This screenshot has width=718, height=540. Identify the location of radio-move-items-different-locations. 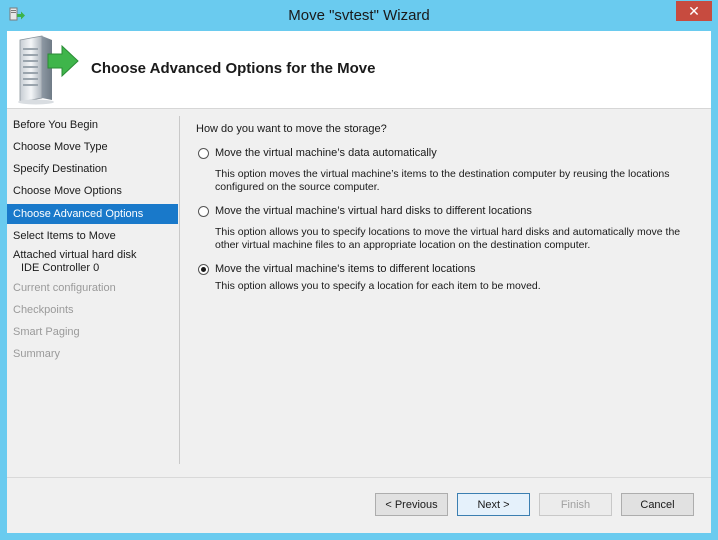
(203, 269).